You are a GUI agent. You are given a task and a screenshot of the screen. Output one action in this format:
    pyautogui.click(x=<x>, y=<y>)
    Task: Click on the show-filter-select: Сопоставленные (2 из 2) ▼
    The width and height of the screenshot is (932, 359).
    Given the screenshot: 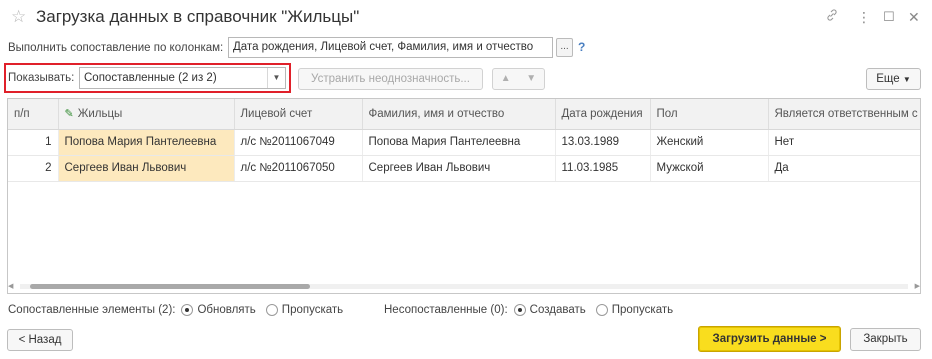 What is the action you would take?
    pyautogui.click(x=182, y=78)
    